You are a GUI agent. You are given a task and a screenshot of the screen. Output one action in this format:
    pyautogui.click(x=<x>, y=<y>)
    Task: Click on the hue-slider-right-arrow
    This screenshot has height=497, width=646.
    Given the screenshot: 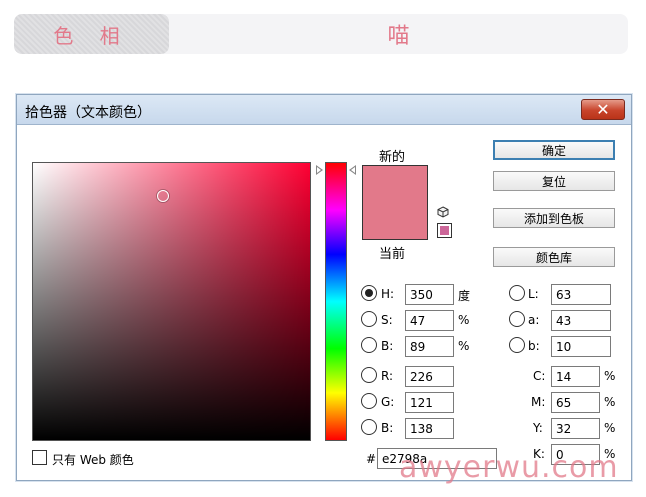 What is the action you would take?
    pyautogui.click(x=352, y=170)
    